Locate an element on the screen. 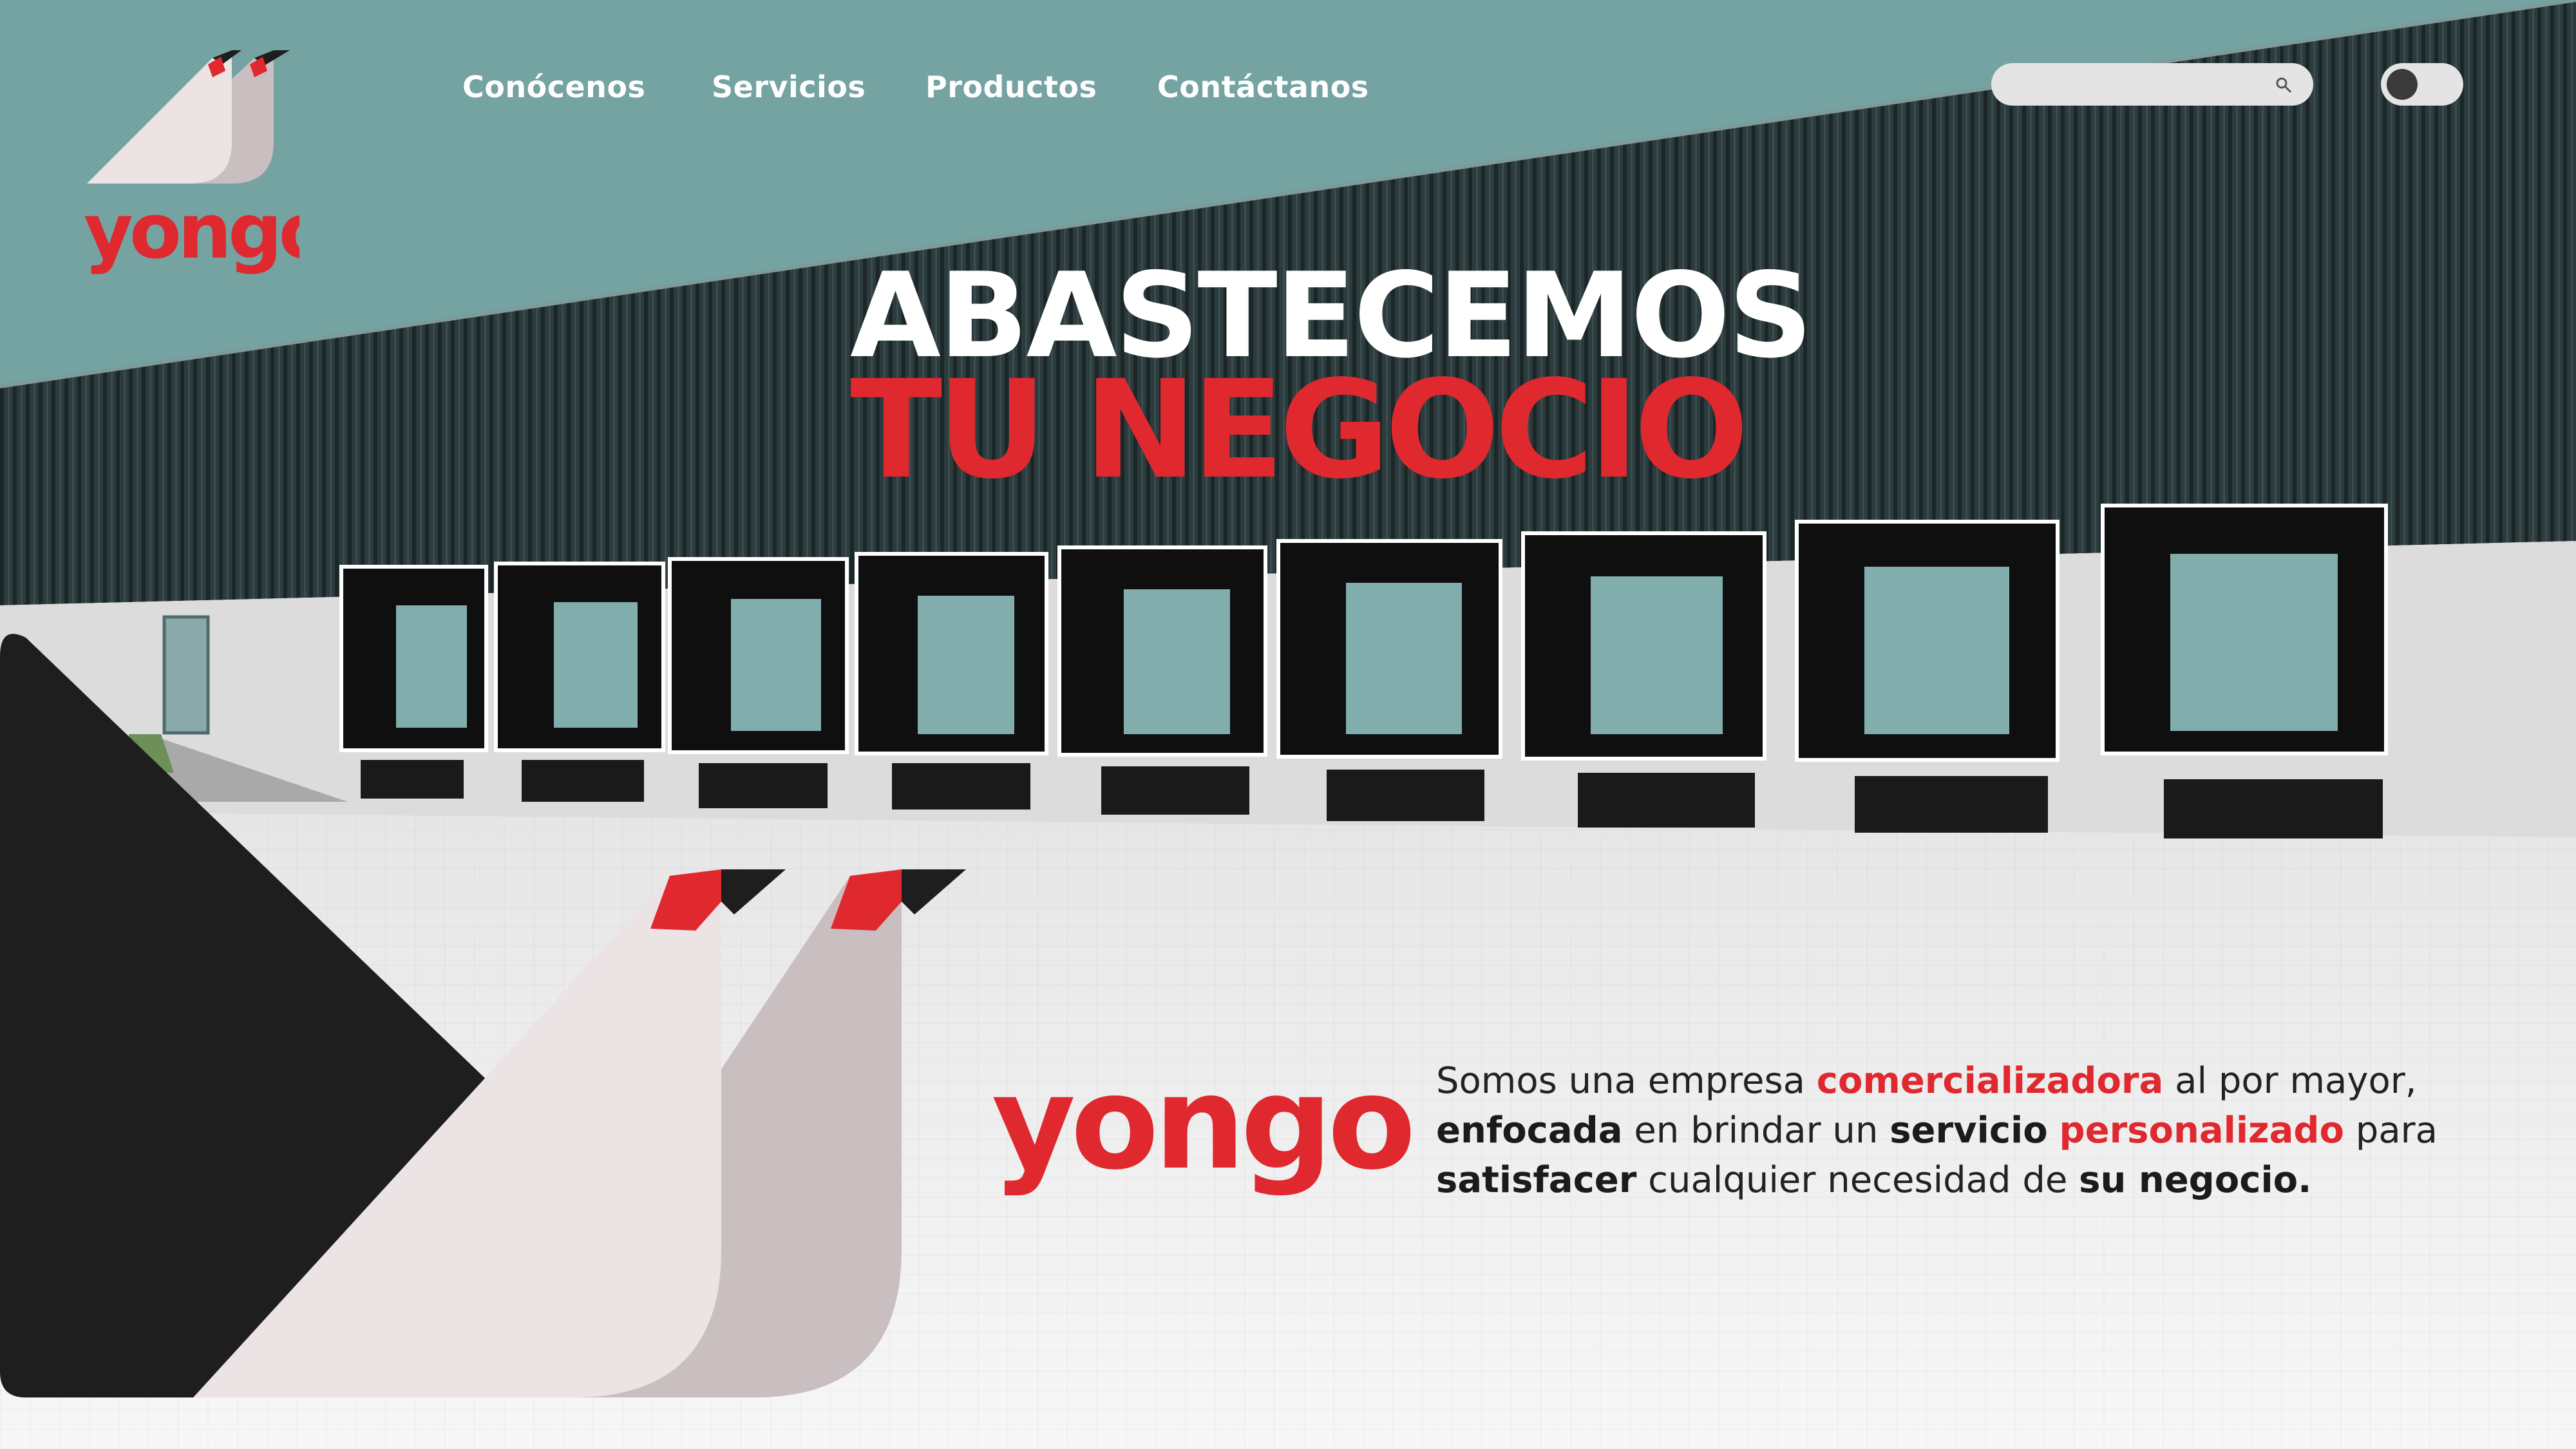 This screenshot has height=1449, width=2576. about-highlight: comercializadora is located at coordinates (1990, 1081).